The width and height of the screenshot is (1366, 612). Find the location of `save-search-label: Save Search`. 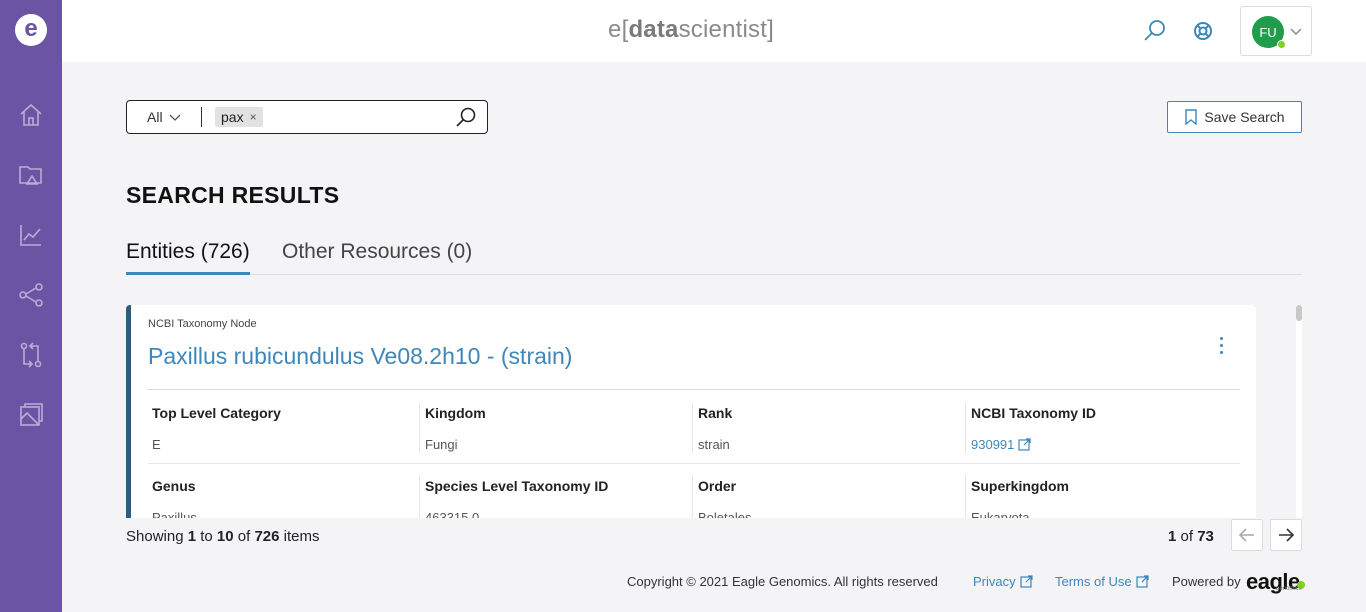

save-search-label: Save Search is located at coordinates (1244, 117).